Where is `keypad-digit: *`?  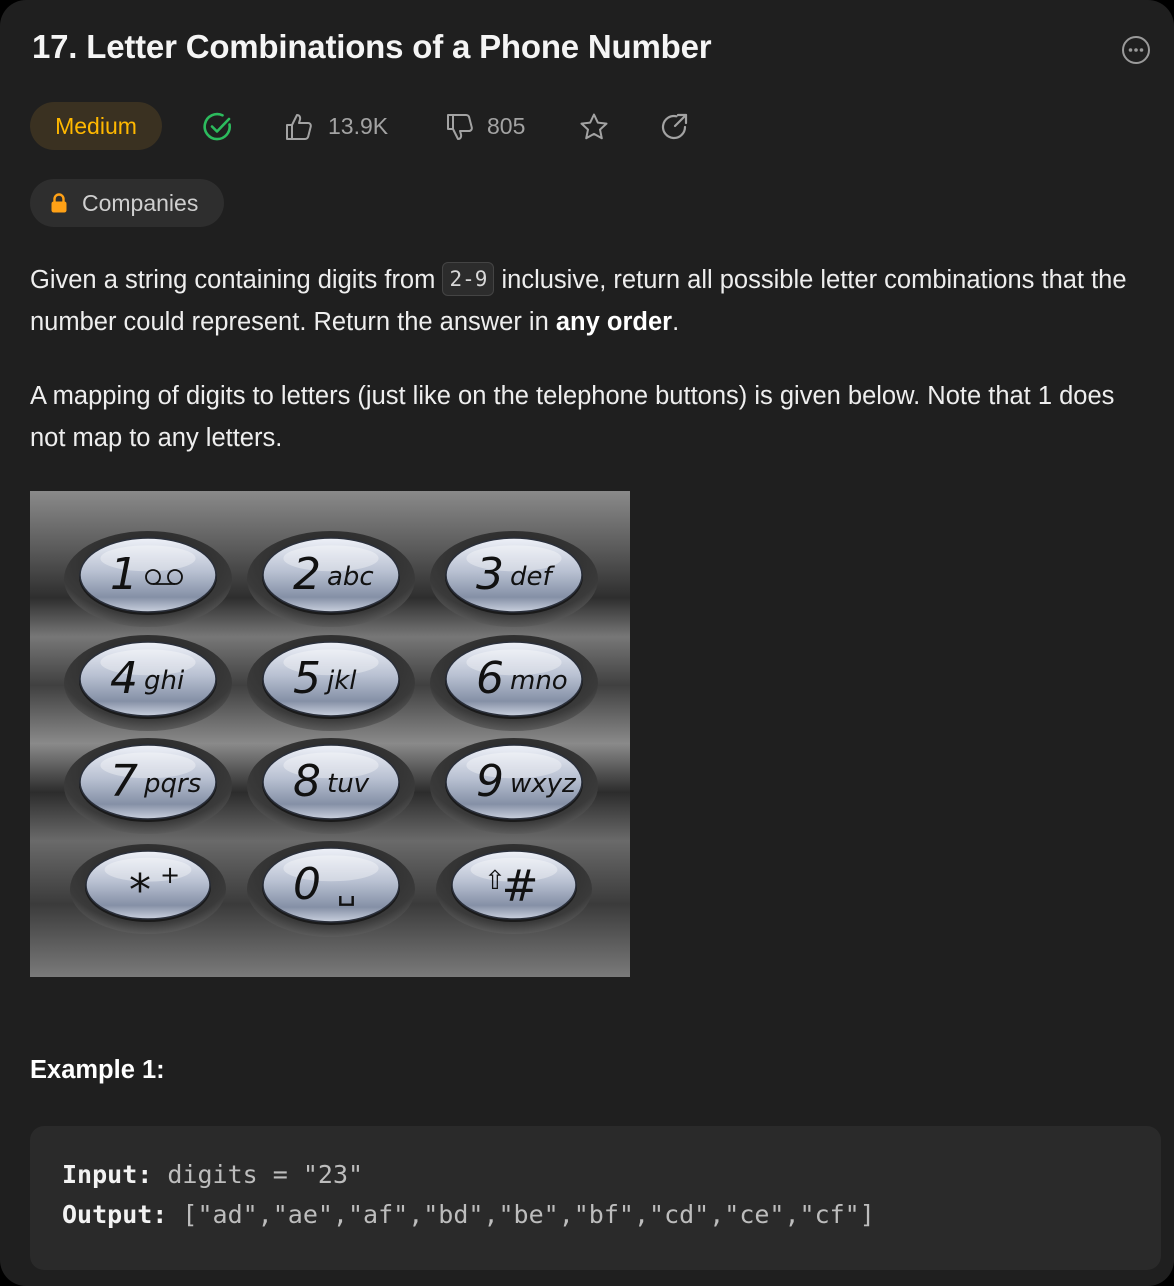
keypad-digit: * is located at coordinates (140, 890).